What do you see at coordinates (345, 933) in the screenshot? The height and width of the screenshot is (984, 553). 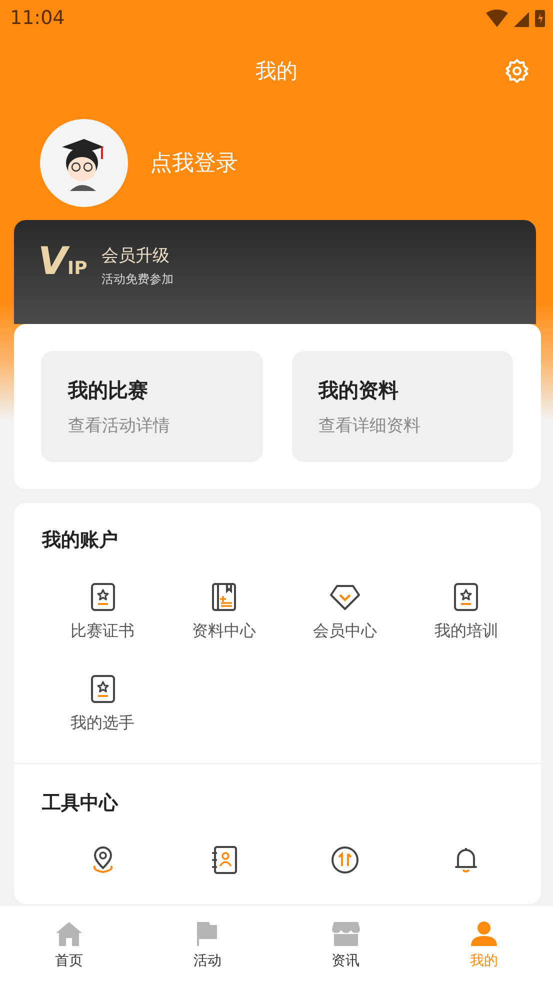 I see `store-icon` at bounding box center [345, 933].